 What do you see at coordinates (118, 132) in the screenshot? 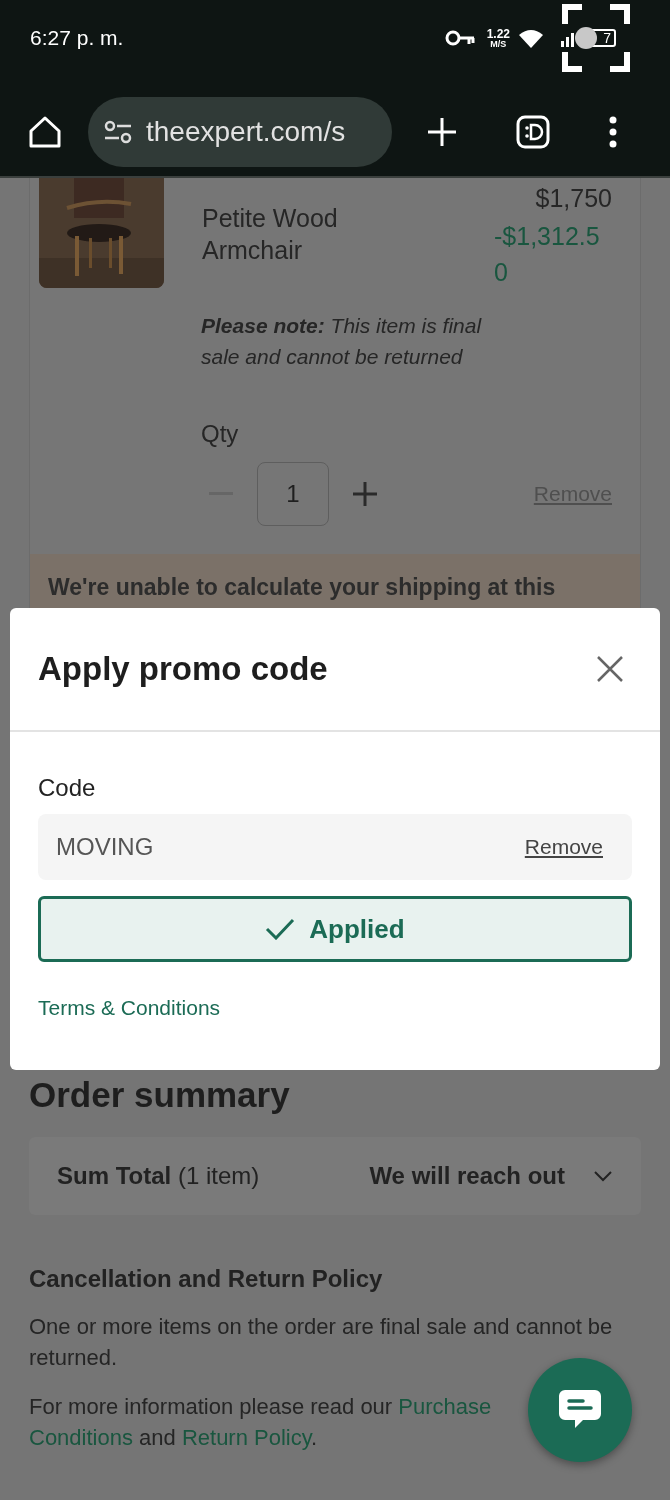
I see `site-settings-icon` at bounding box center [118, 132].